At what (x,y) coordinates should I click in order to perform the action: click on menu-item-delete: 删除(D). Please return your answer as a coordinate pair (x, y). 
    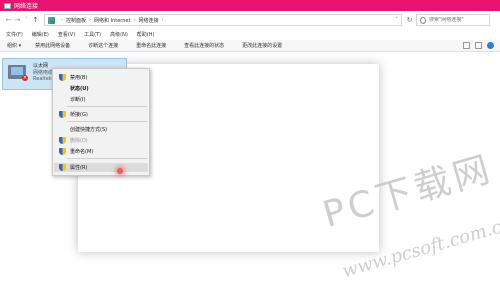
    Looking at the image, I should click on (101, 140).